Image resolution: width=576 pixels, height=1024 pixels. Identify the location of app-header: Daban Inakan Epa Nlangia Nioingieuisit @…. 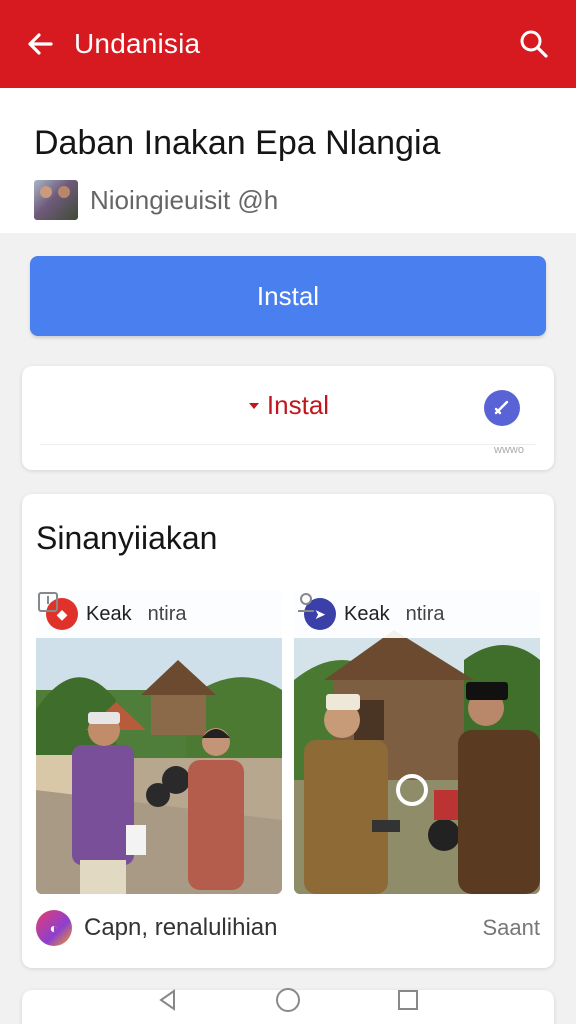
(288, 160).